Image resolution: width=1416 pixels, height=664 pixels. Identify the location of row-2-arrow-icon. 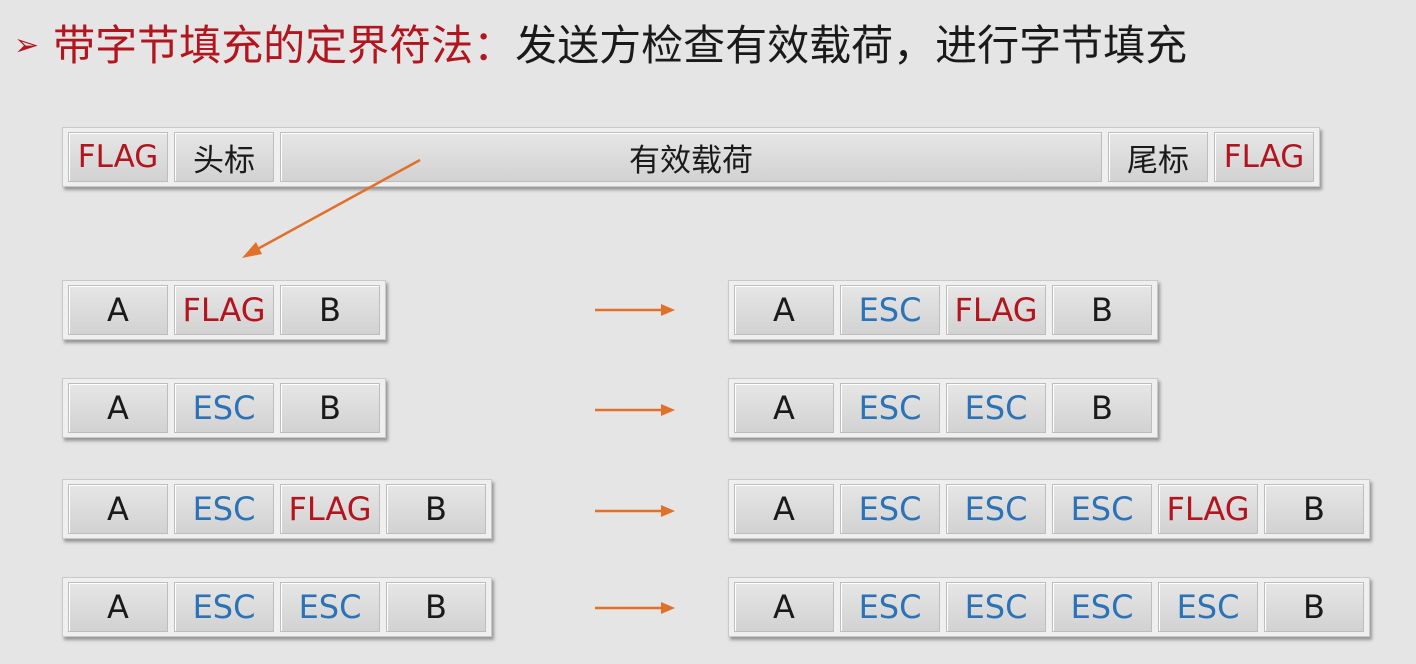
(635, 410).